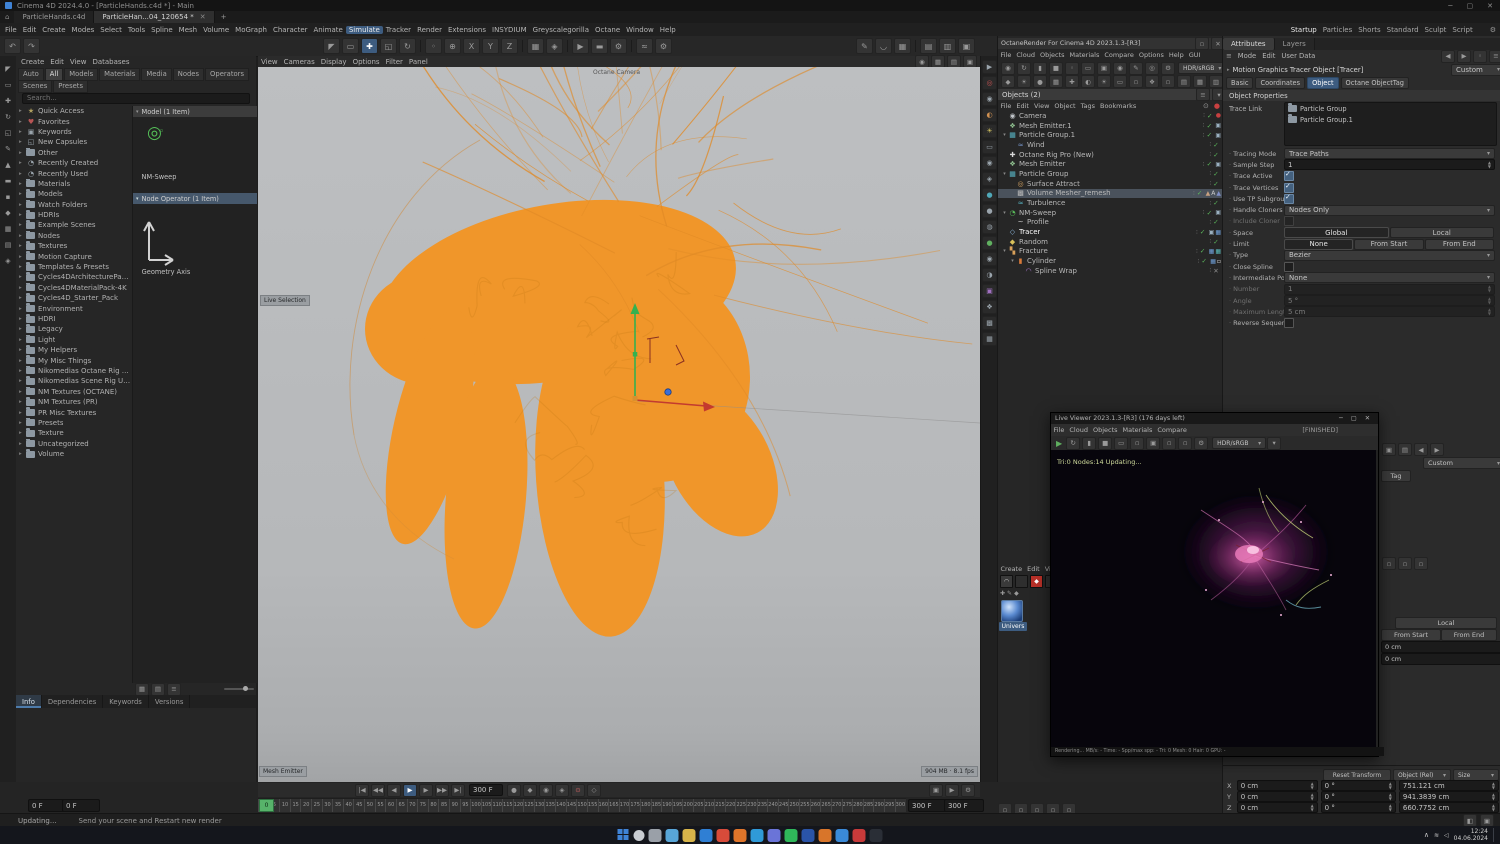 This screenshot has height=844, width=1500. I want to click on taskbar-firefox-icon, so click(740, 835).